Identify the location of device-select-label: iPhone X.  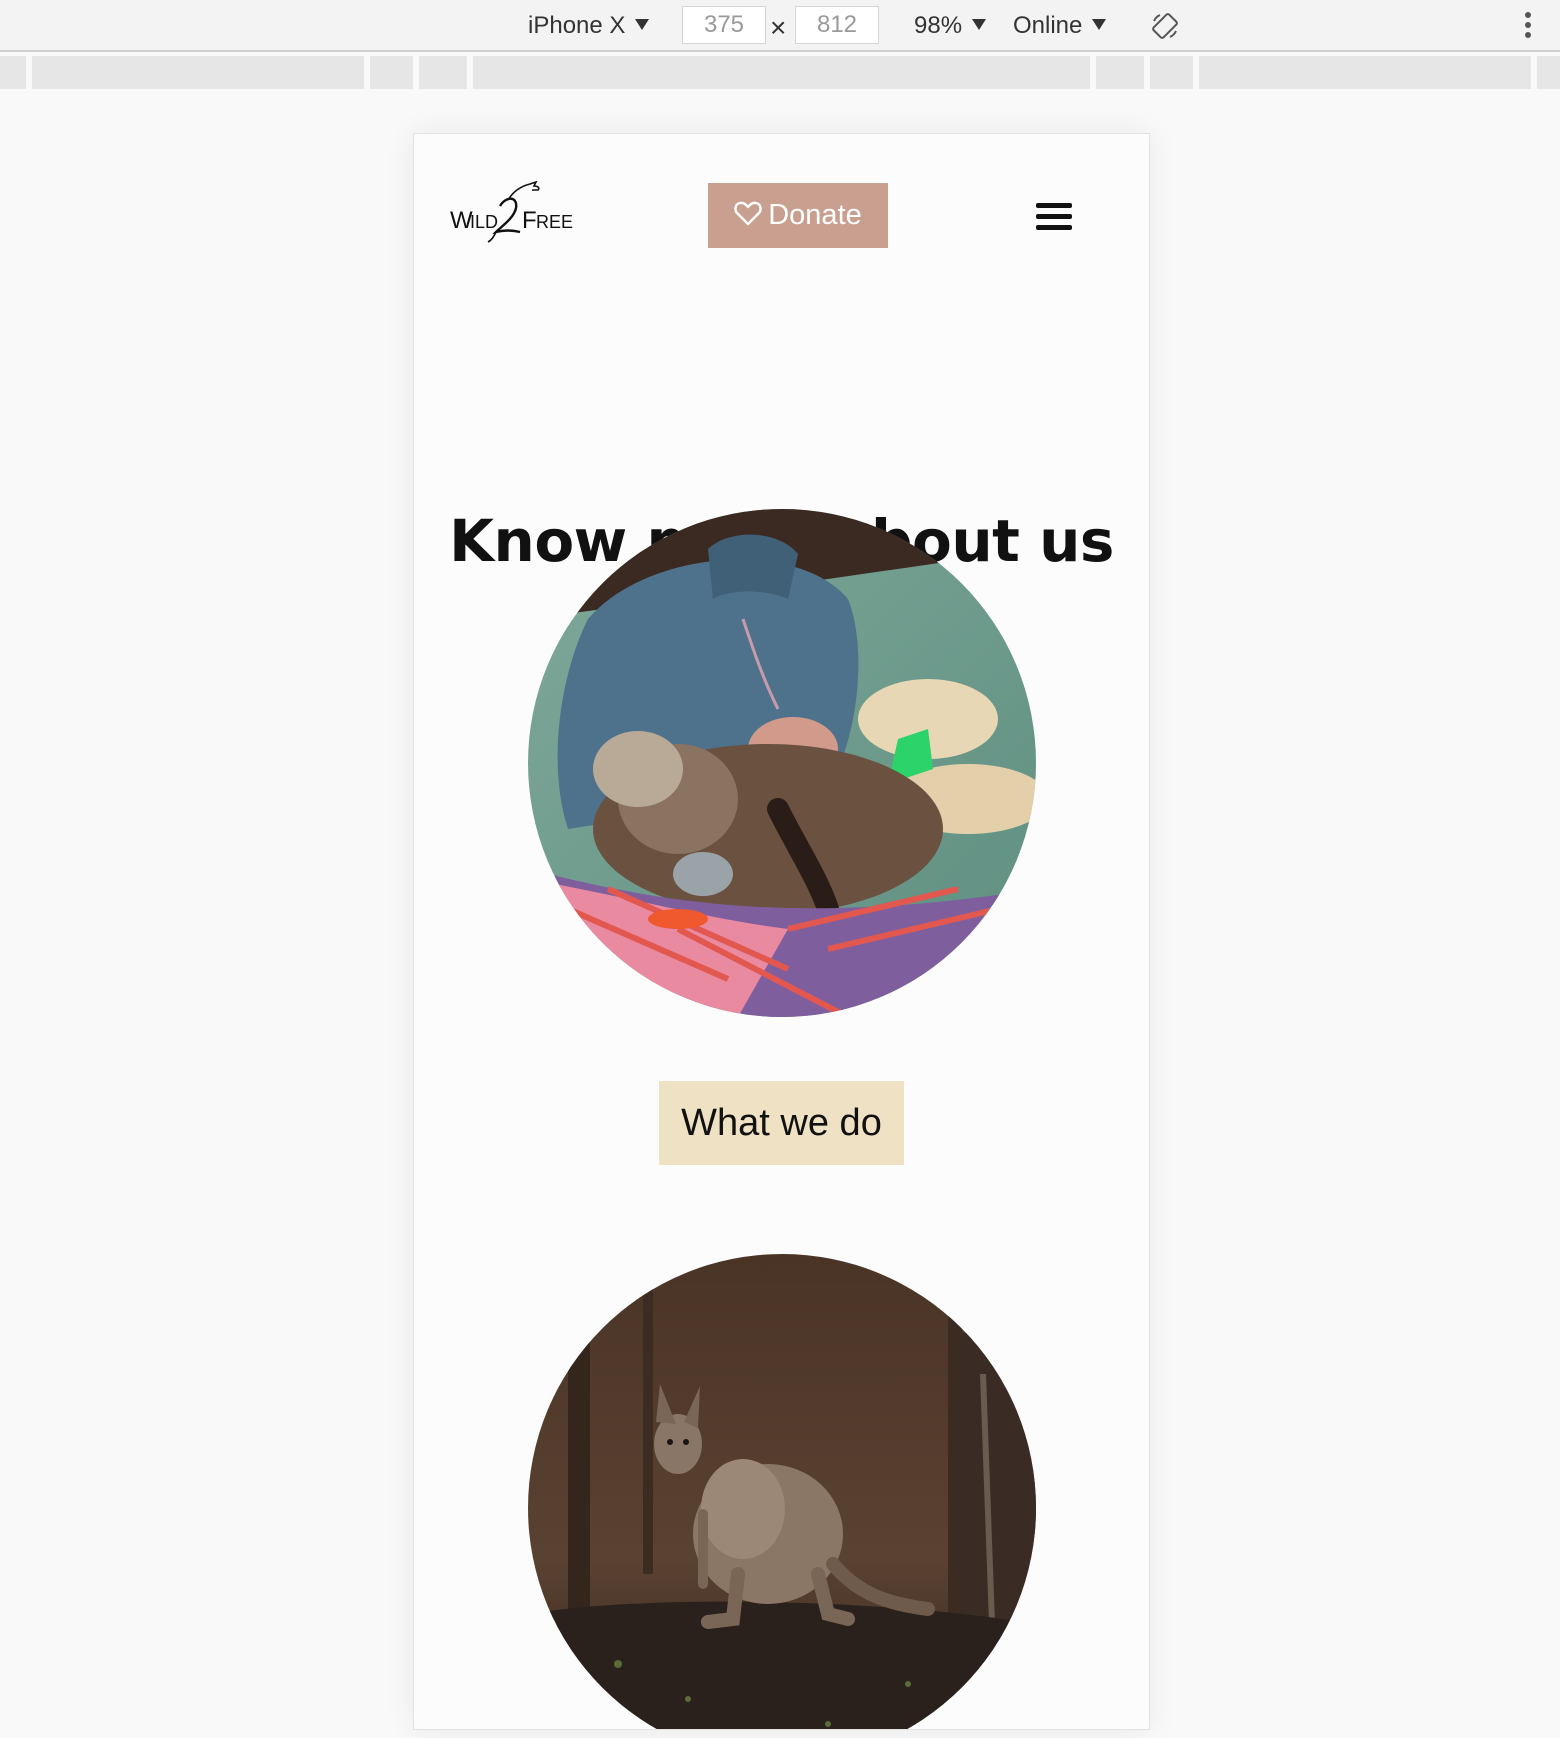
(577, 25).